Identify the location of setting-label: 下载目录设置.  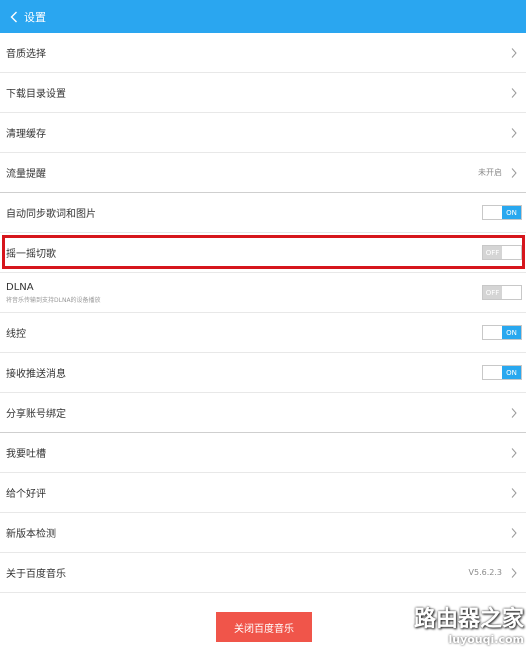
(36, 94).